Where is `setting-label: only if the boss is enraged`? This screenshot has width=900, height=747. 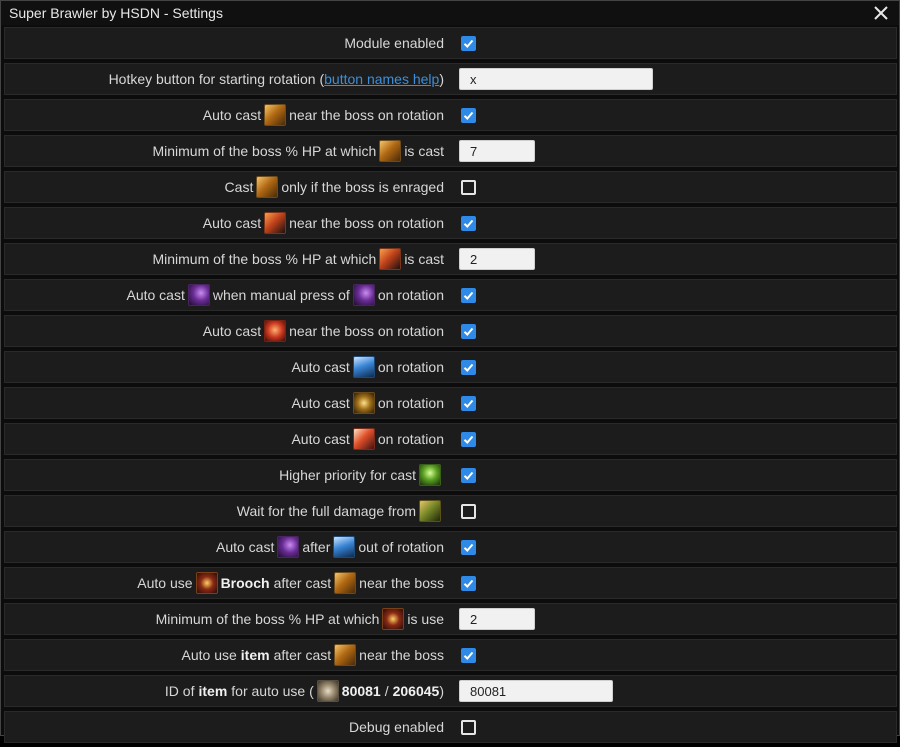 setting-label: only if the boss is enraged is located at coordinates (362, 187).